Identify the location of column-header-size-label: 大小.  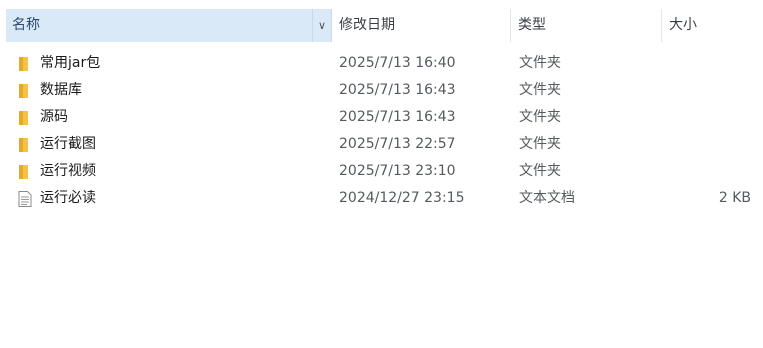
(683, 25).